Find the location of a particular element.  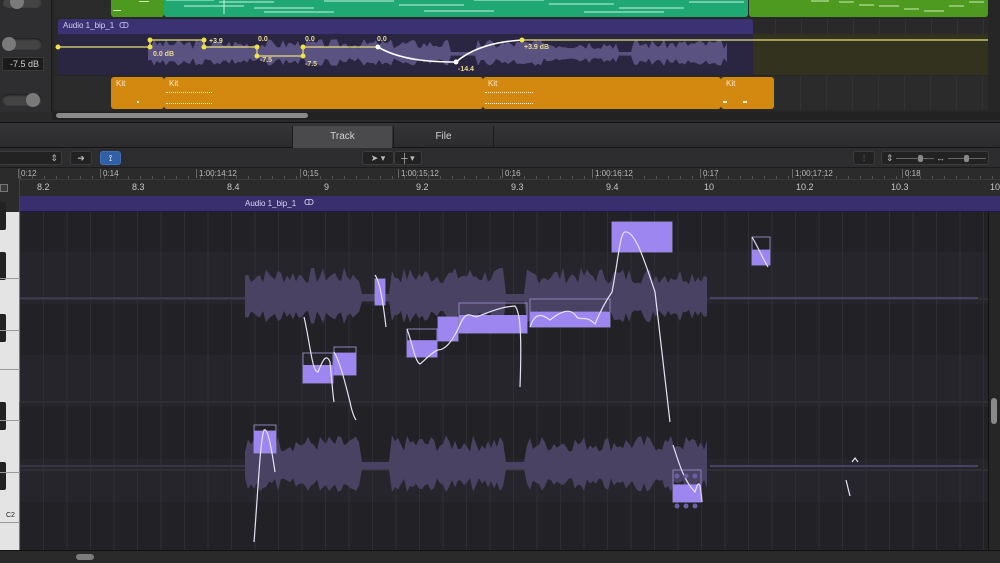

editor-toolbar: ⇕ ➜ ⟟ ➤ ▾ ┼ ▾ ⫶ ⇕ ↔ is located at coordinates (500, 158).